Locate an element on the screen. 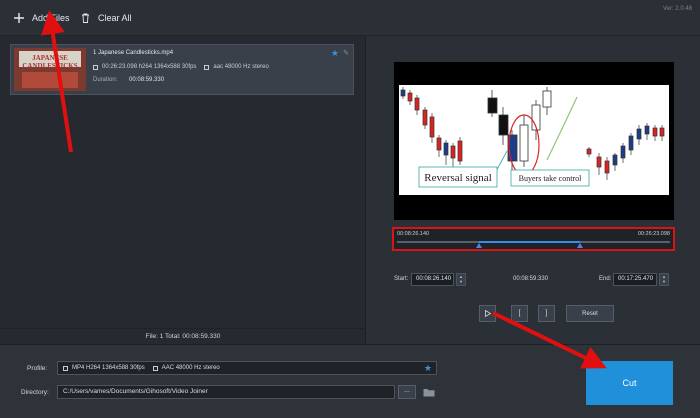 The width and height of the screenshot is (700, 418). start-time-input: 00:08:26.140 is located at coordinates (432, 279).